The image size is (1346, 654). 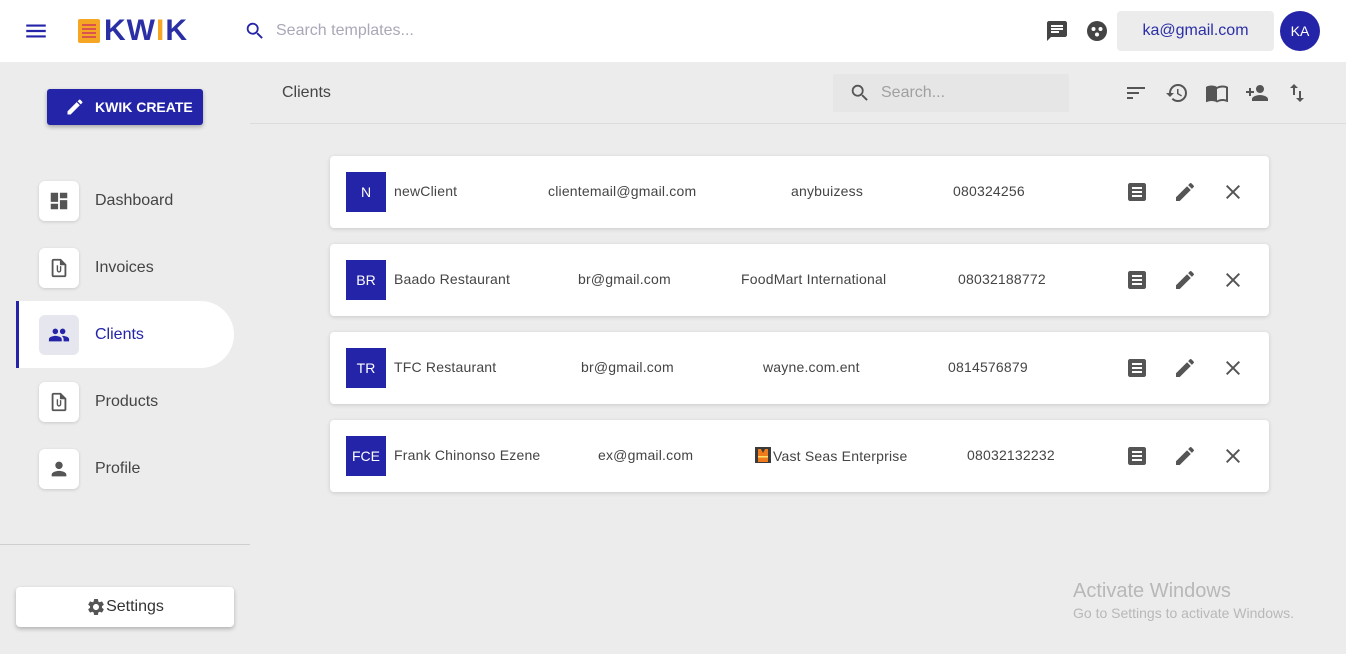 What do you see at coordinates (36, 31) in the screenshot?
I see `menu-icon` at bounding box center [36, 31].